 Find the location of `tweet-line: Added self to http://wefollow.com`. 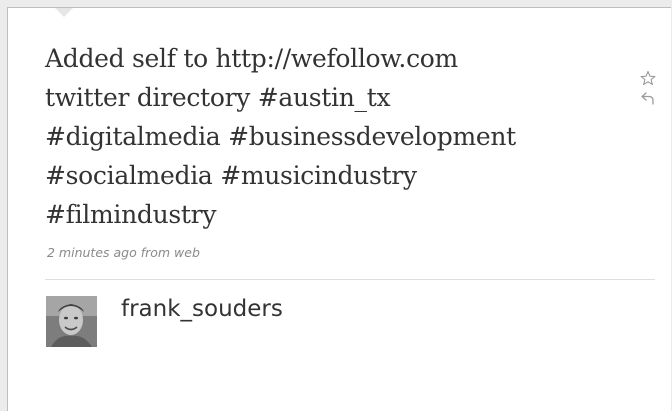

tweet-line: Added self to http://wefollow.com is located at coordinates (335, 58).